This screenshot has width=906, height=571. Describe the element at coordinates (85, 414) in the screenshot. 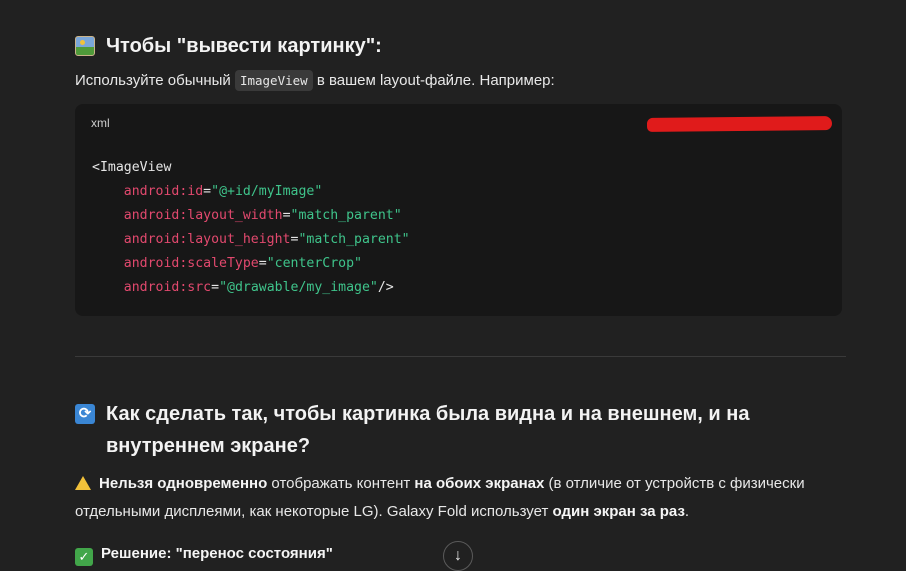

I see `refresh-arrows-icon: ⟳` at that location.